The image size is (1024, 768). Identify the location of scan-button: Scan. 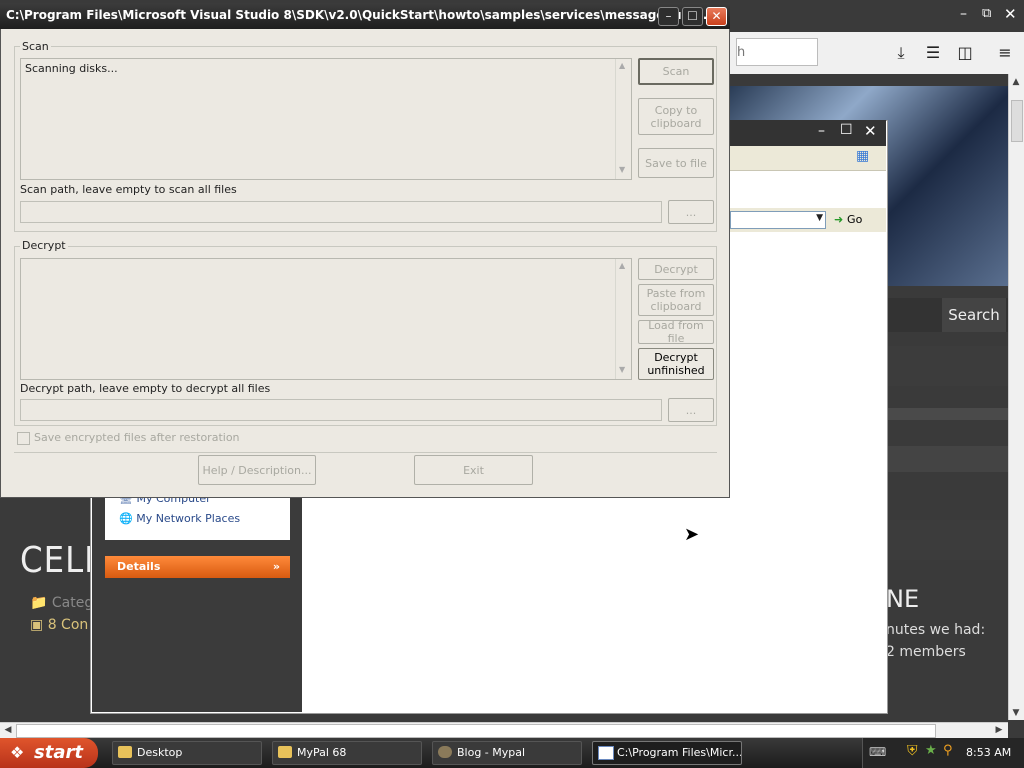
(676, 71).